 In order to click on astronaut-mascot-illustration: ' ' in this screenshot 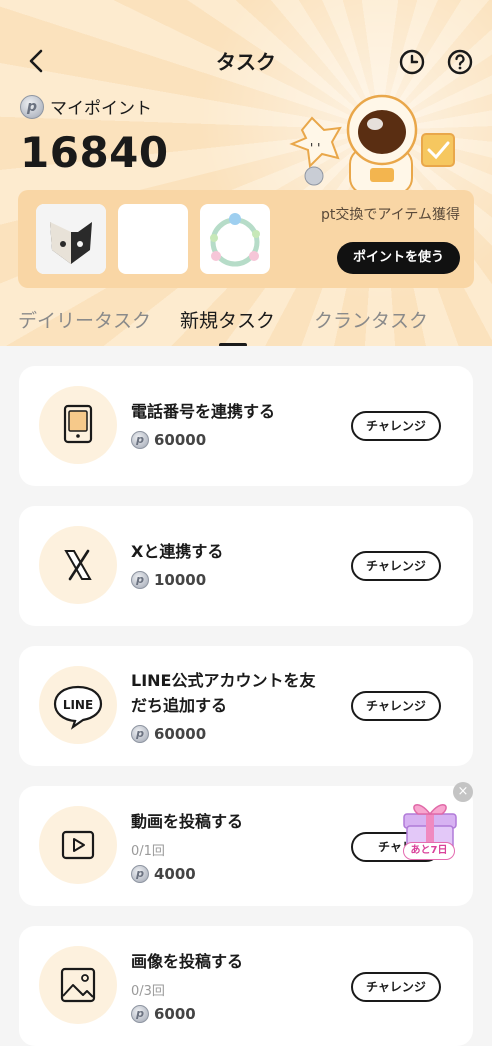, I will do `click(372, 144)`.